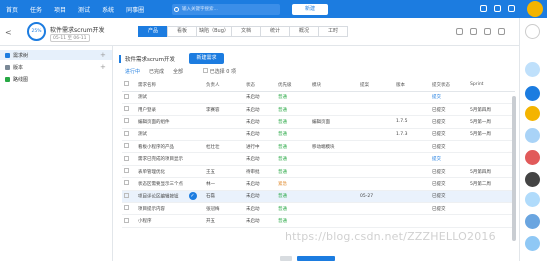 The height and width of the screenshot is (261, 547). What do you see at coordinates (497, 8) in the screenshot?
I see `help-icon` at bounding box center [497, 8].